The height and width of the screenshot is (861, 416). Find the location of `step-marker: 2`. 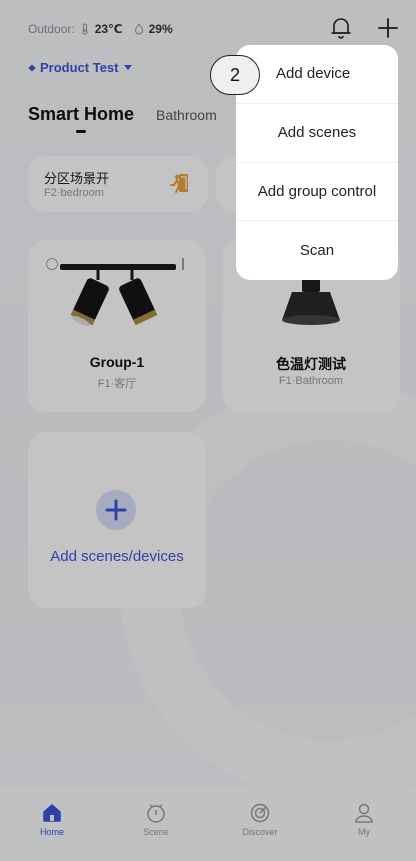

step-marker: 2 is located at coordinates (235, 75).